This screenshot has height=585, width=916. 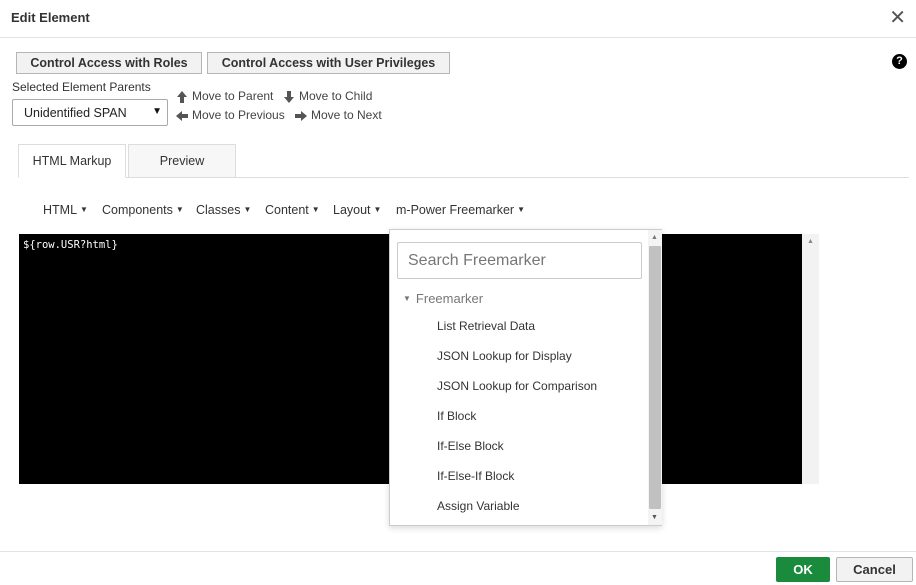 What do you see at coordinates (475, 476) in the screenshot?
I see `option-if-else-if-block: If-Else-If Block` at bounding box center [475, 476].